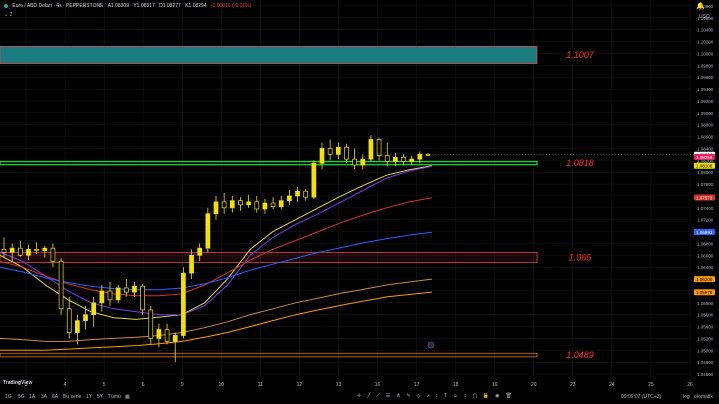  What do you see at coordinates (21, 397) in the screenshot?
I see `timeframe-5g: 5G` at bounding box center [21, 397].